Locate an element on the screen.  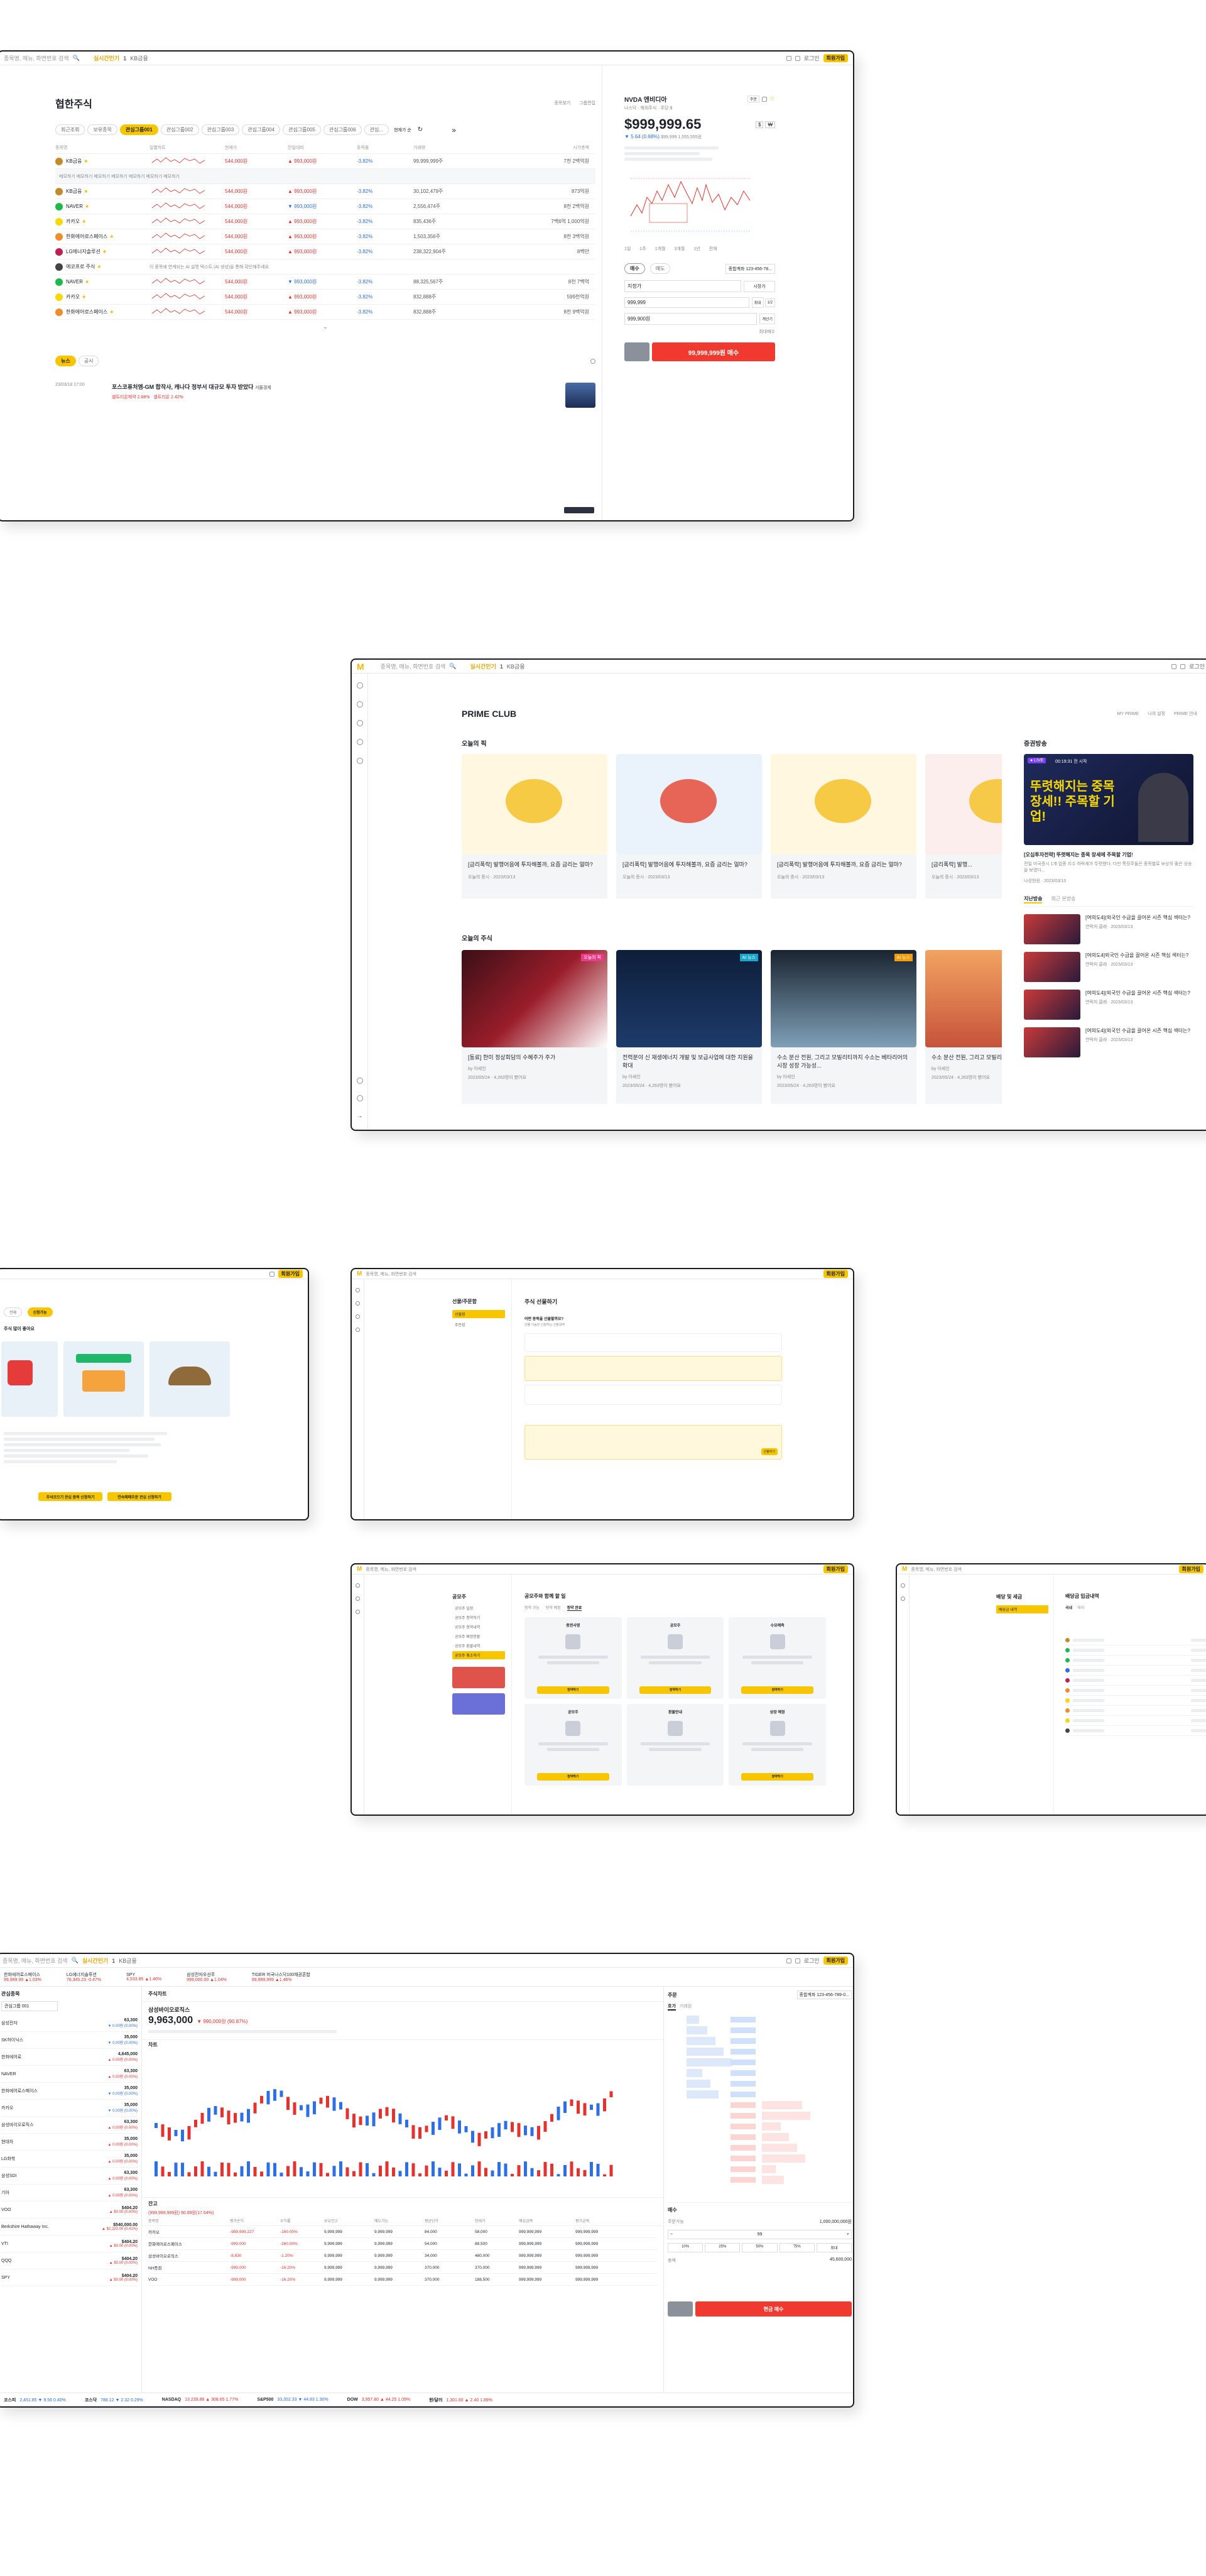
col-change: 전일대비 is located at coordinates (323, 148).